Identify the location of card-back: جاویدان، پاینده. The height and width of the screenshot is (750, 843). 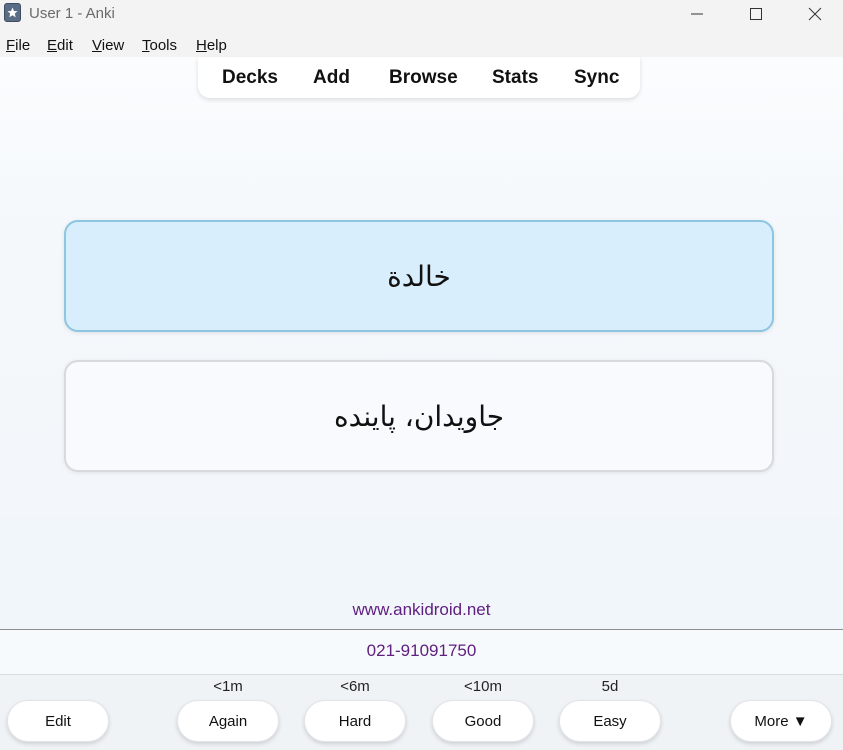
(419, 416).